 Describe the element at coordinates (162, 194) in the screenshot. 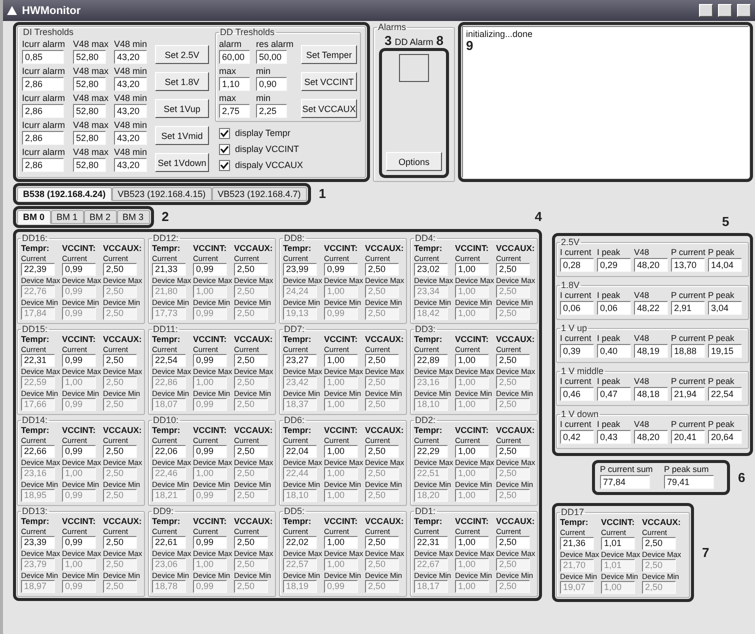

I see `tab: VB523 (192.168.4.15)` at that location.